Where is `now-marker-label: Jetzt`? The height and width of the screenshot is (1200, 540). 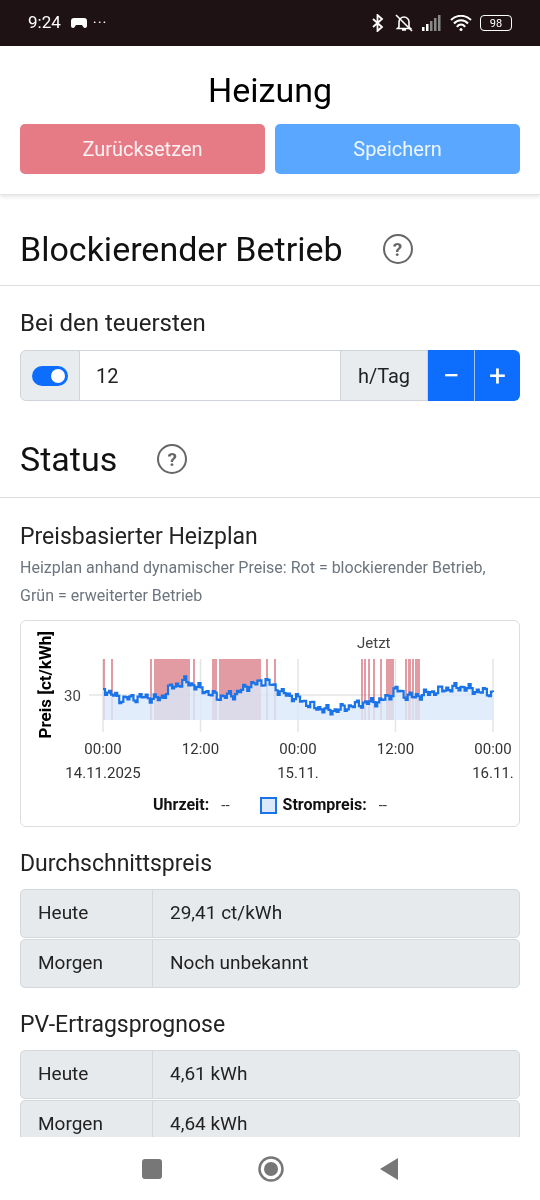 now-marker-label: Jetzt is located at coordinates (374, 643).